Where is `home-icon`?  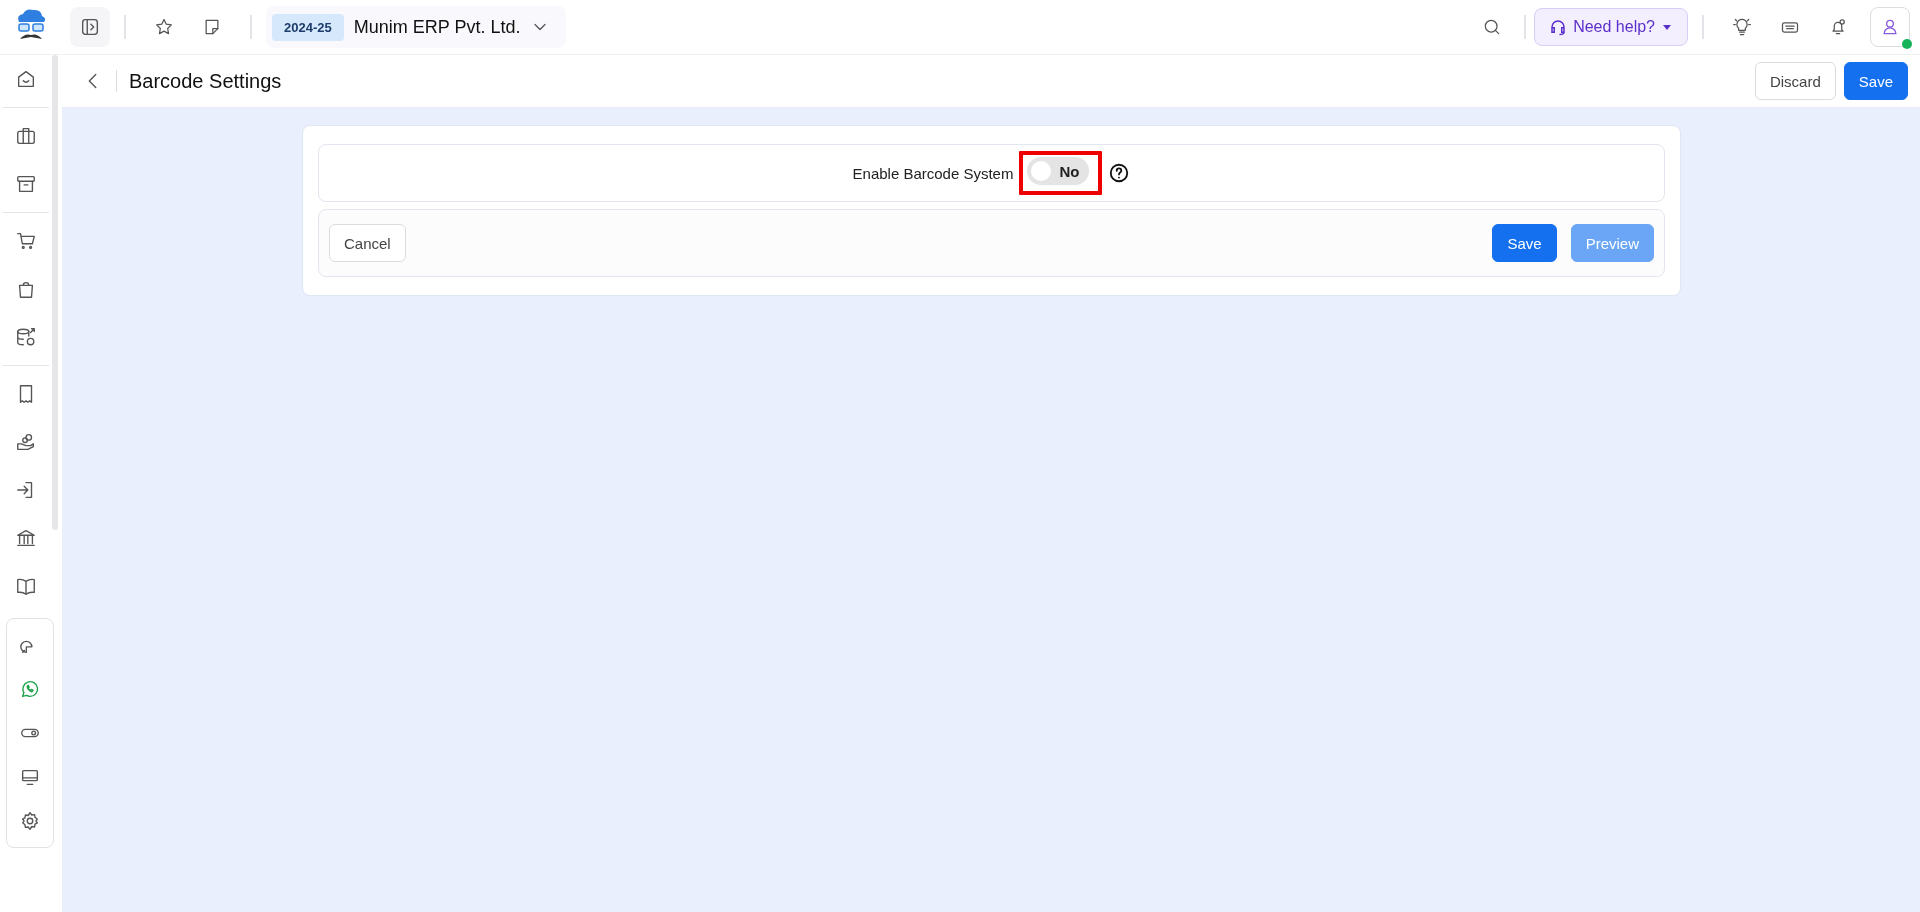
home-icon is located at coordinates (26, 79).